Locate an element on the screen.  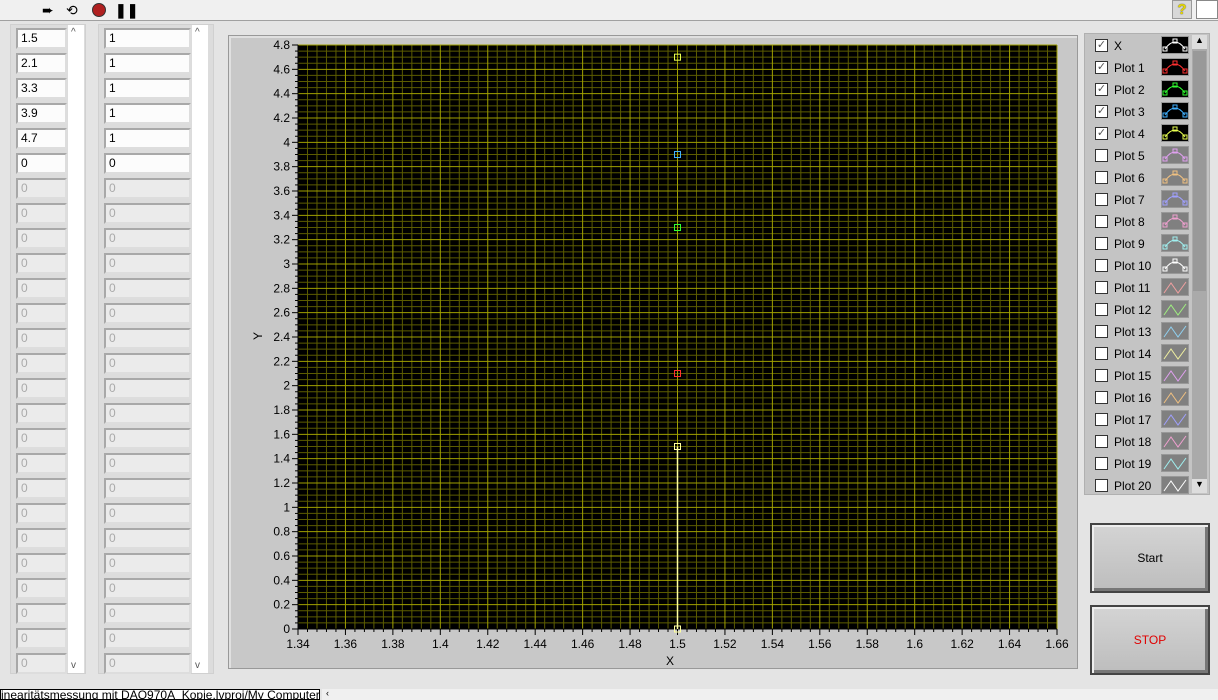
legend-label: Plot 15 is located at coordinates (1132, 376).